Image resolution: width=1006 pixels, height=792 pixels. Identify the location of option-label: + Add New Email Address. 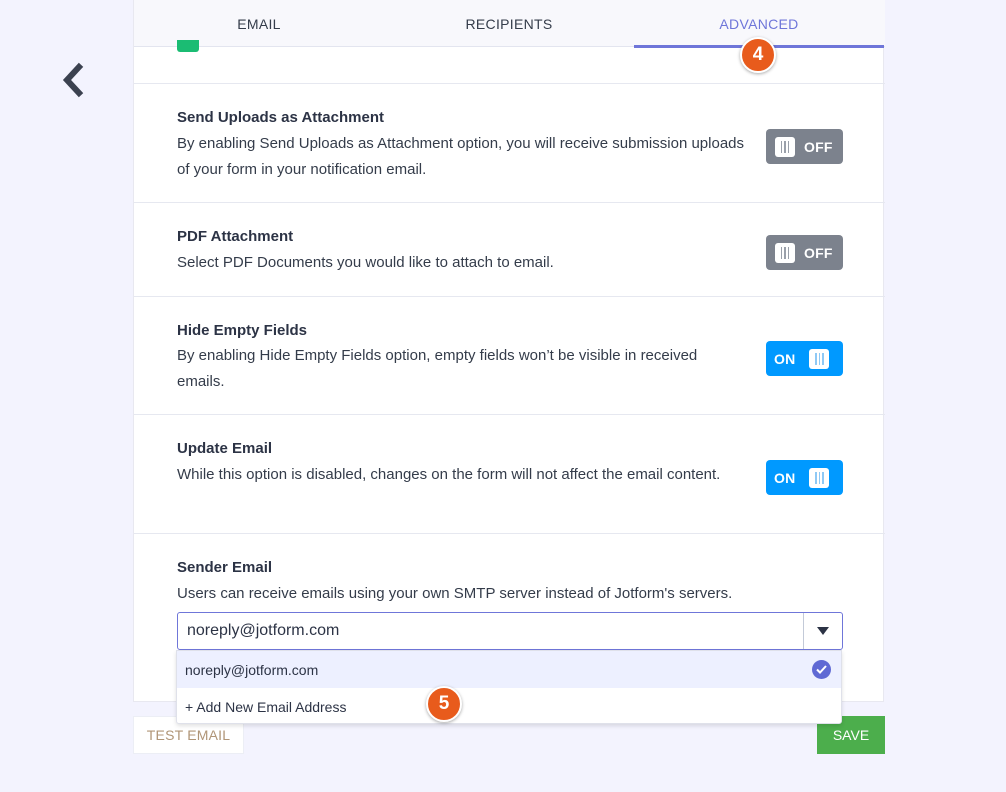
(266, 706).